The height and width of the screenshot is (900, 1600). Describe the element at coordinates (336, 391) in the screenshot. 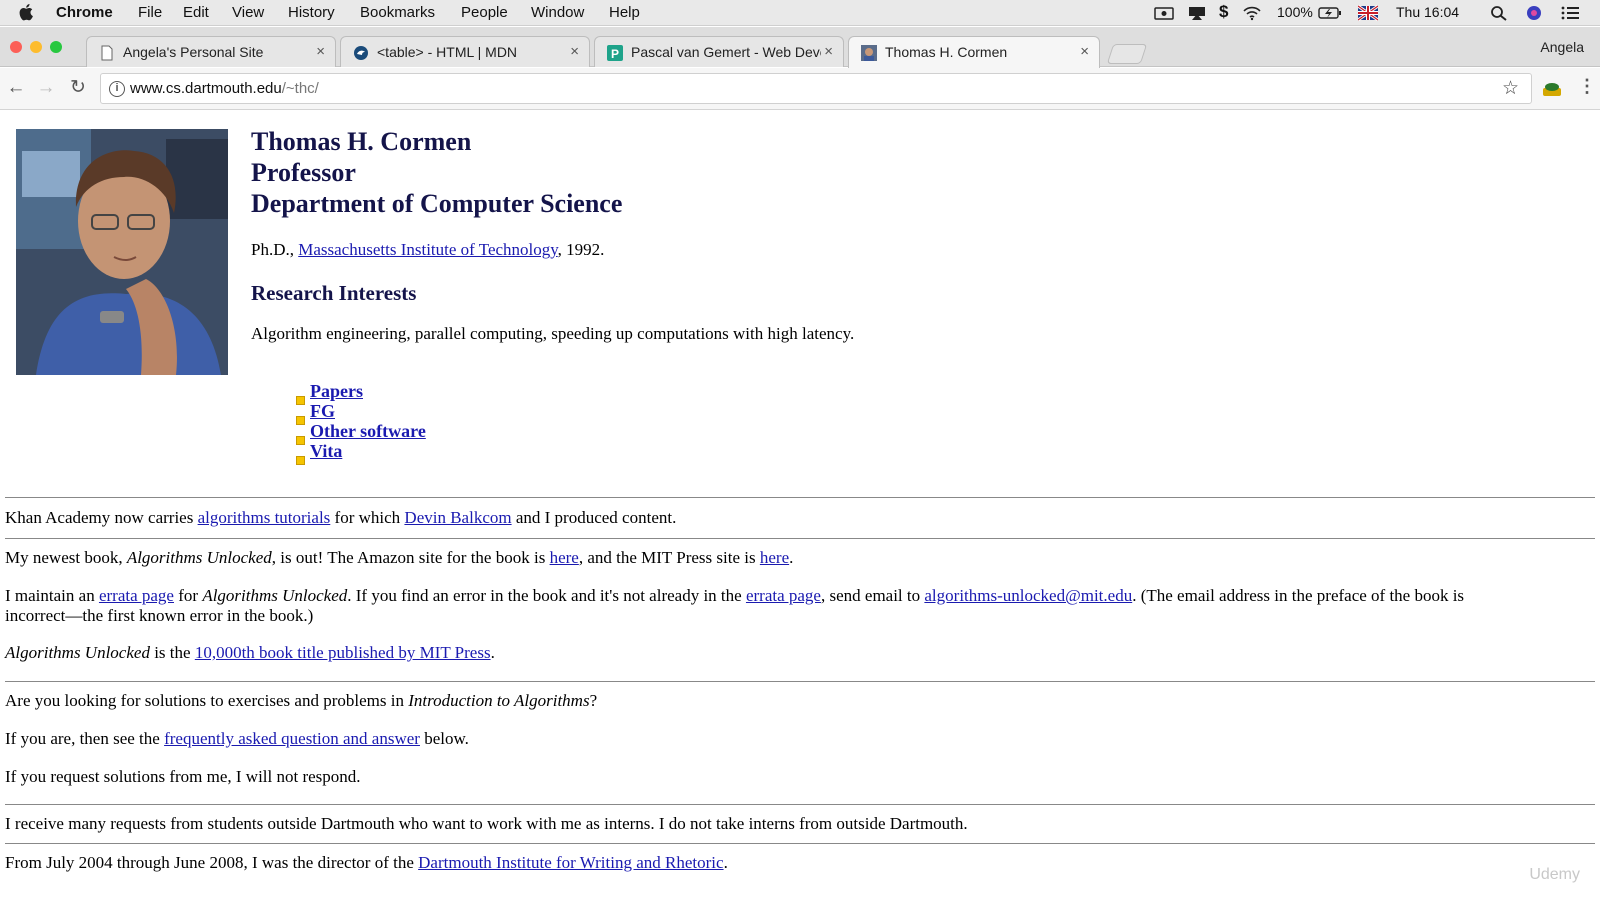

I see `papers-link: Papers` at that location.